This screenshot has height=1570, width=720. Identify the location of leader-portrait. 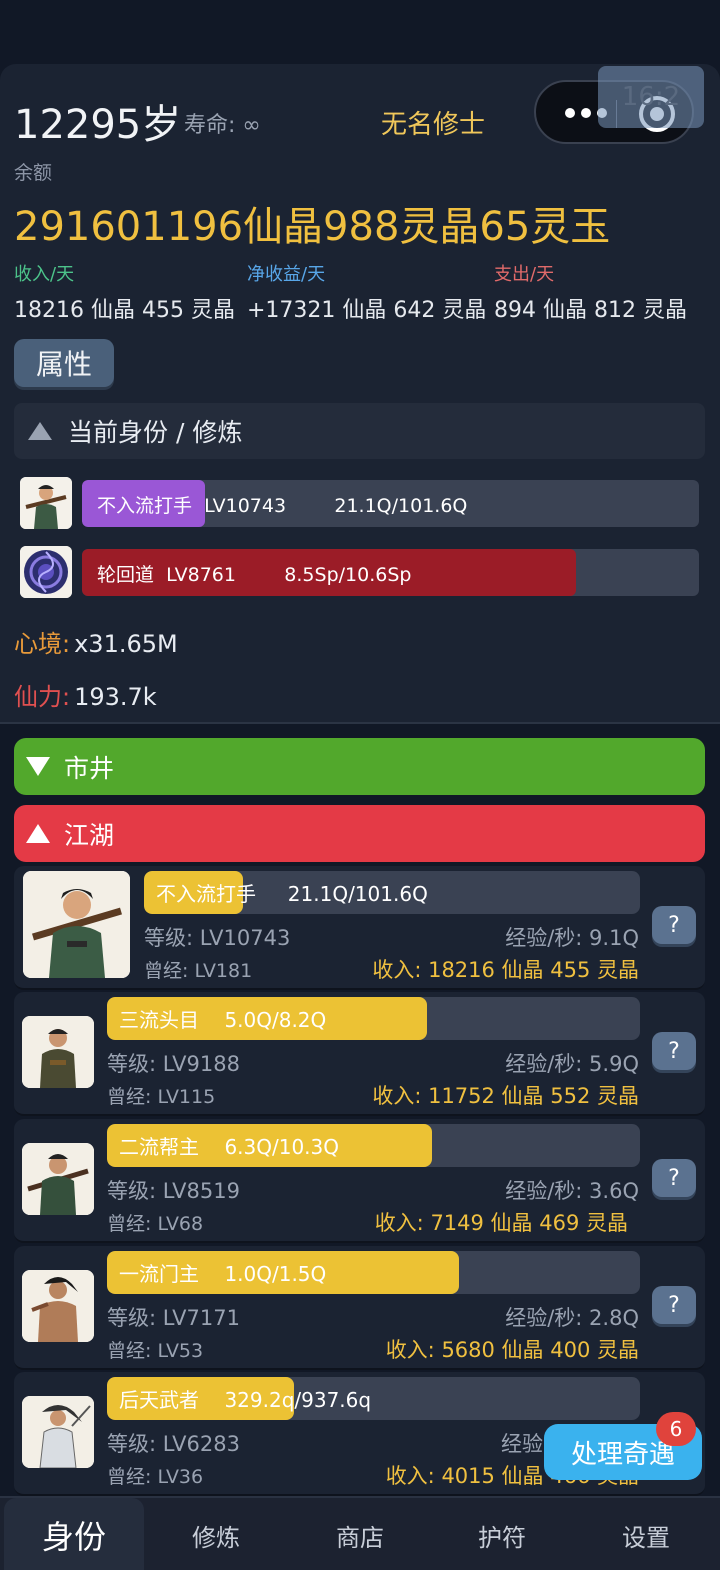
(58, 1052).